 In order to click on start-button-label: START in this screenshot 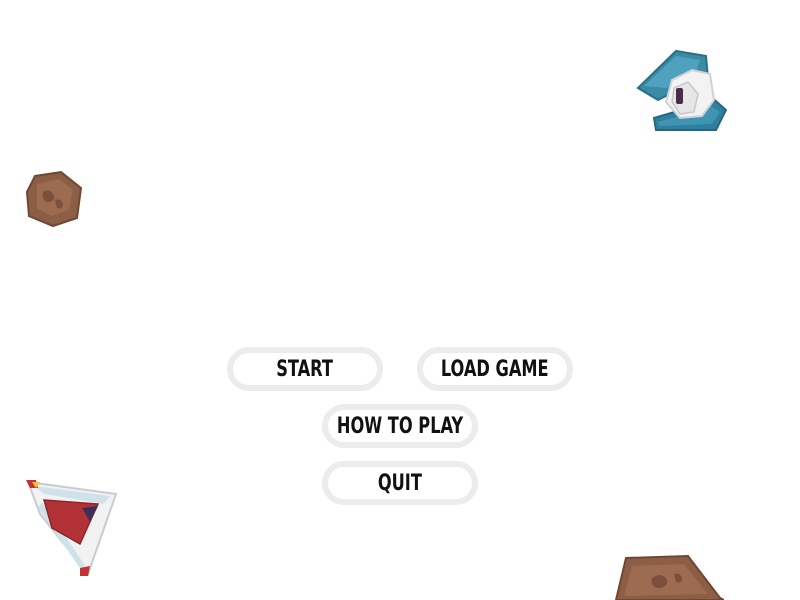, I will do `click(305, 369)`.